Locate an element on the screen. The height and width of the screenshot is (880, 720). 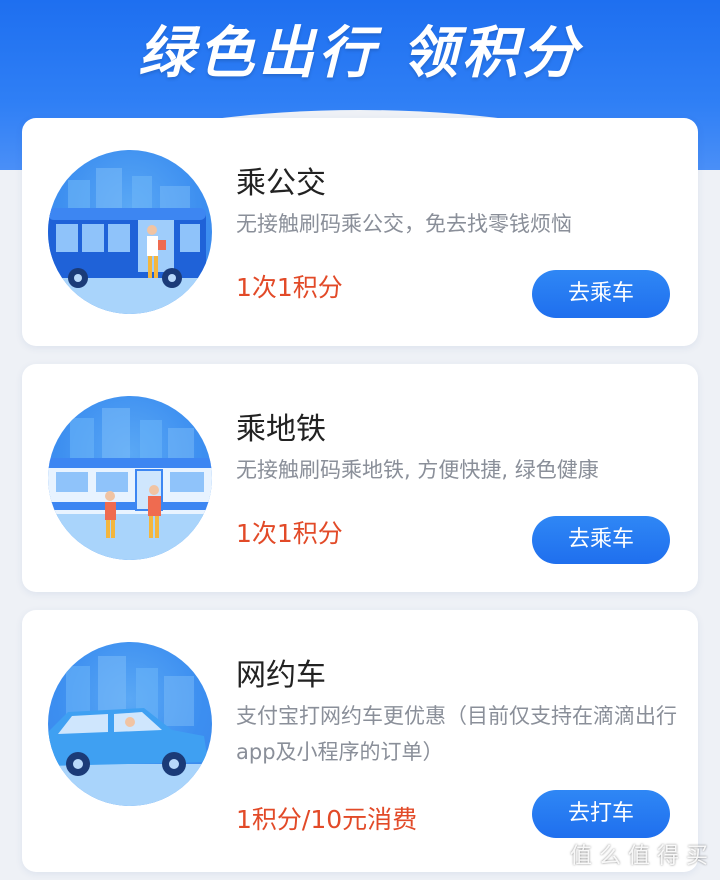
car-illustration is located at coordinates (130, 724).